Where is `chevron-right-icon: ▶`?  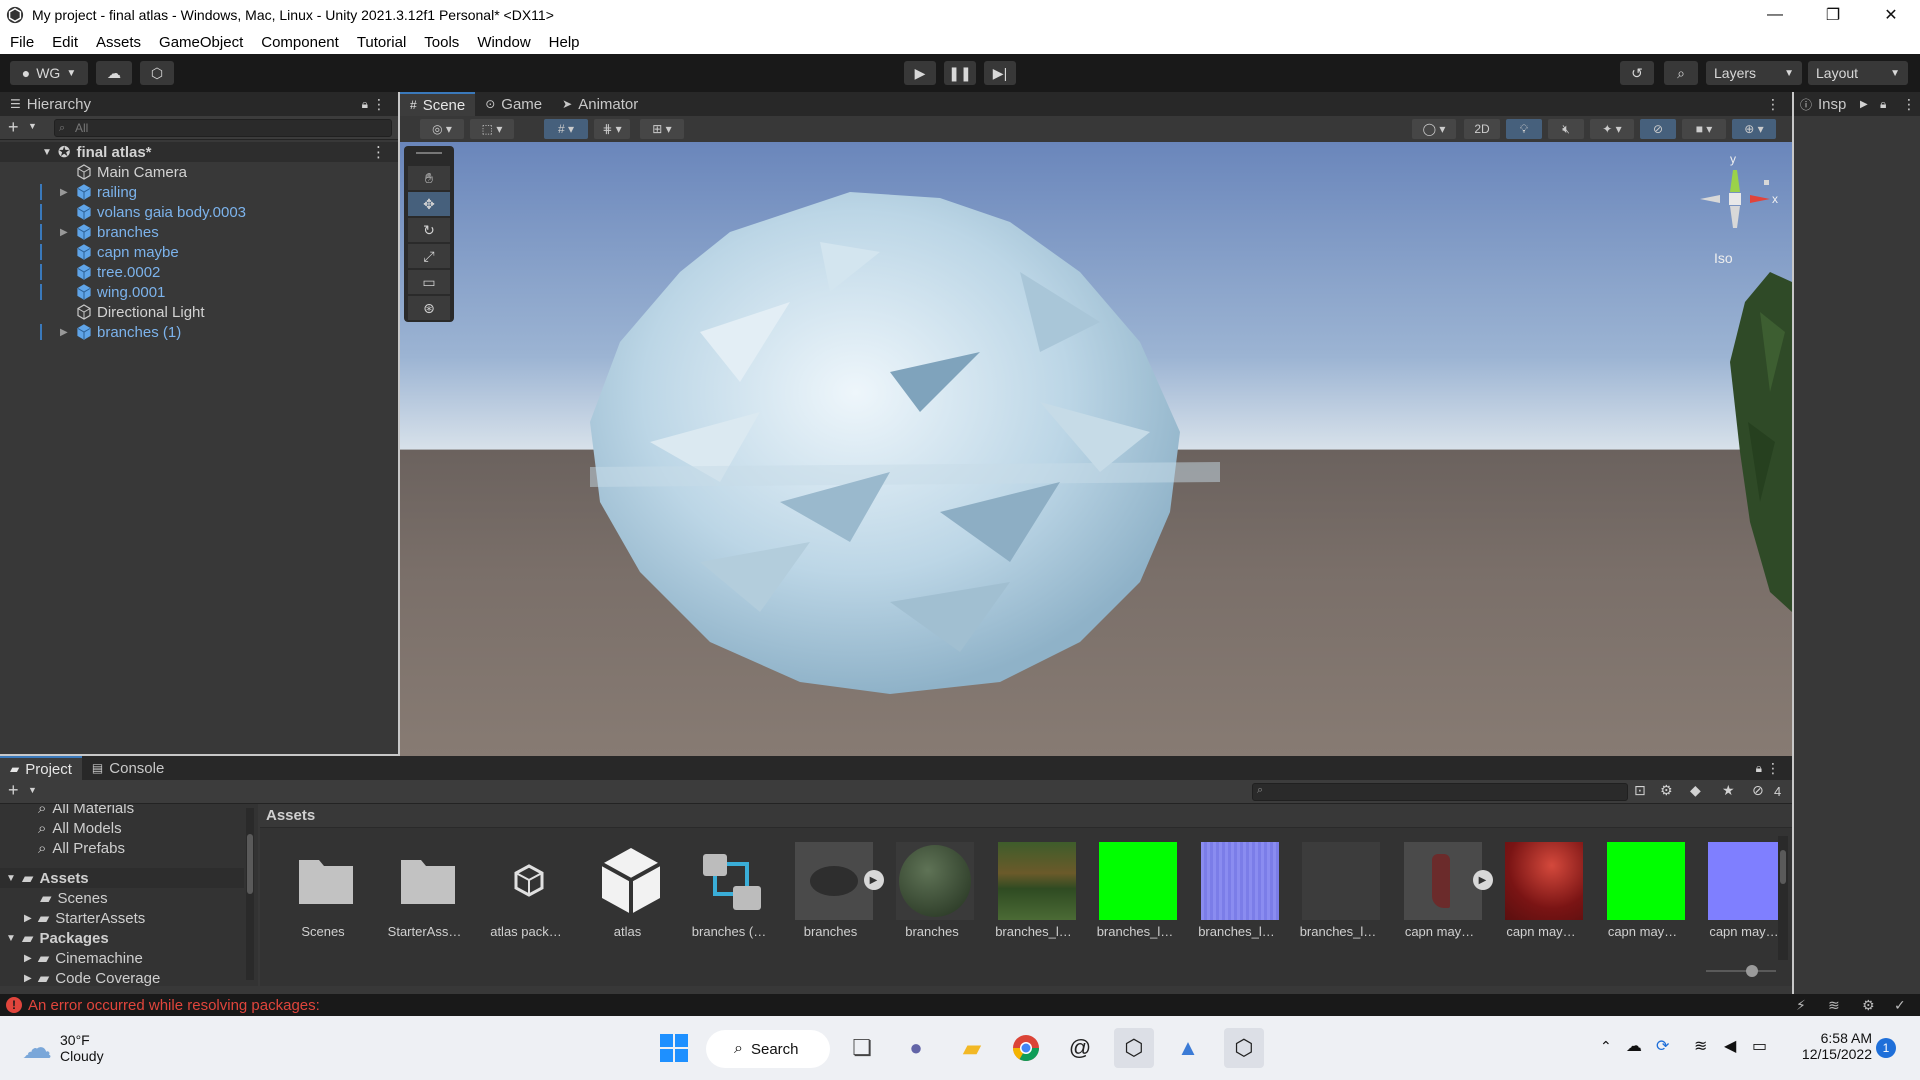
chevron-right-icon: ▶ is located at coordinates (1864, 104).